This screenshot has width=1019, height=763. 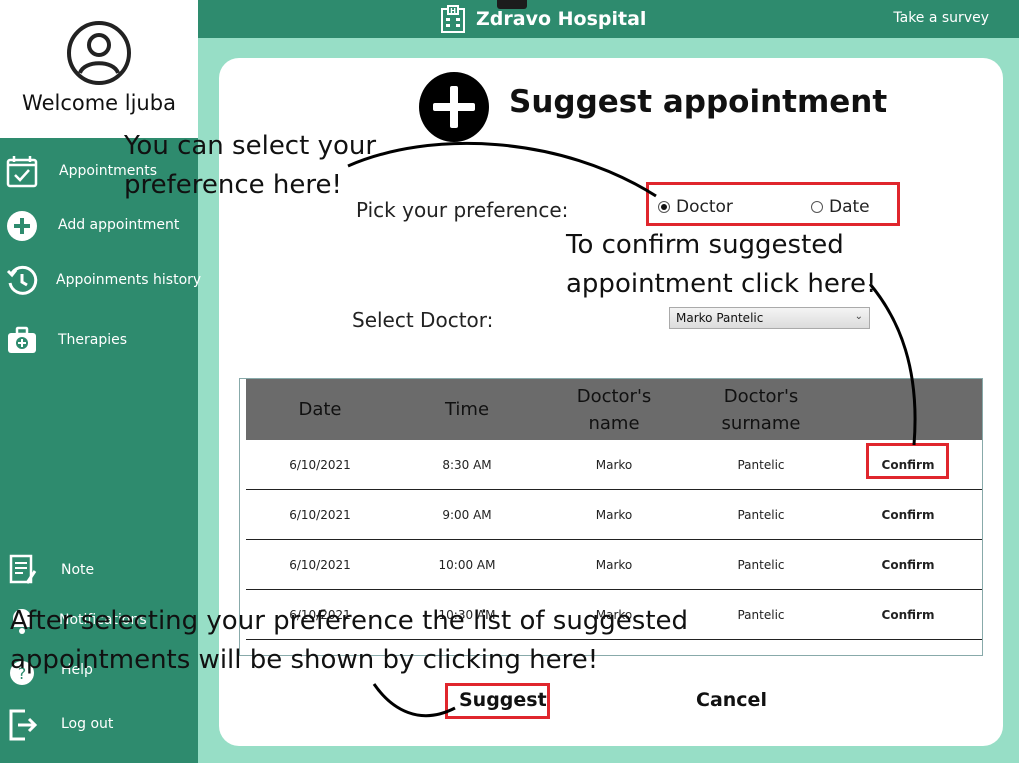 What do you see at coordinates (454, 107) in the screenshot?
I see `add-circle-icon` at bounding box center [454, 107].